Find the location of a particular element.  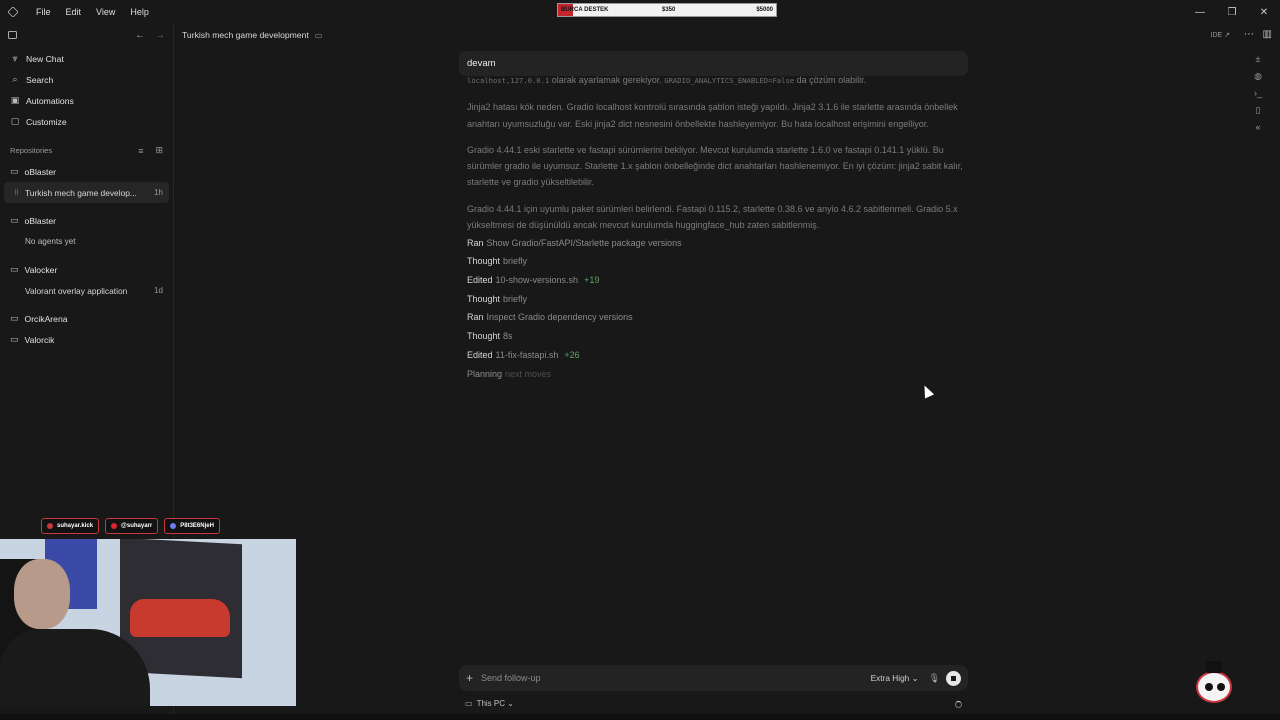

globe-icon: ◍ is located at coordinates (1258, 79).